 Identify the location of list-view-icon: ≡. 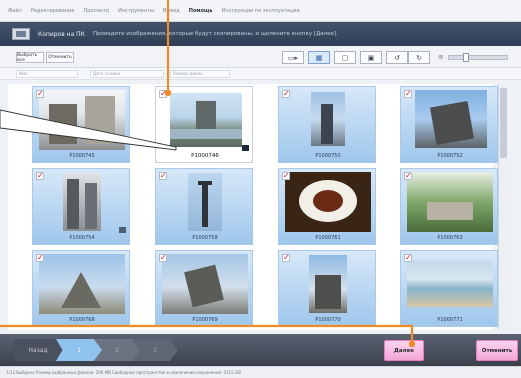
(442, 57).